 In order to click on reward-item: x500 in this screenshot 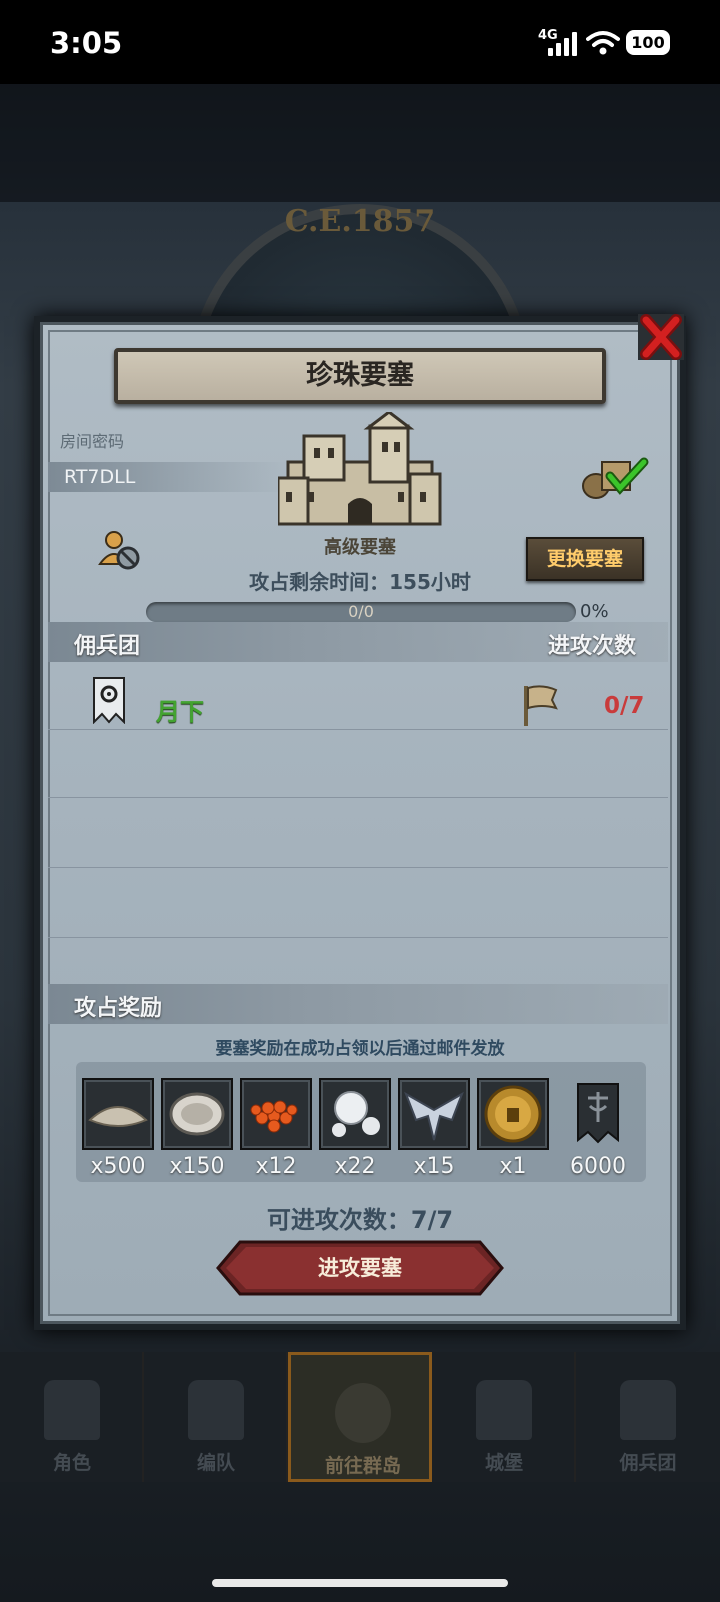, I will do `click(118, 1128)`.